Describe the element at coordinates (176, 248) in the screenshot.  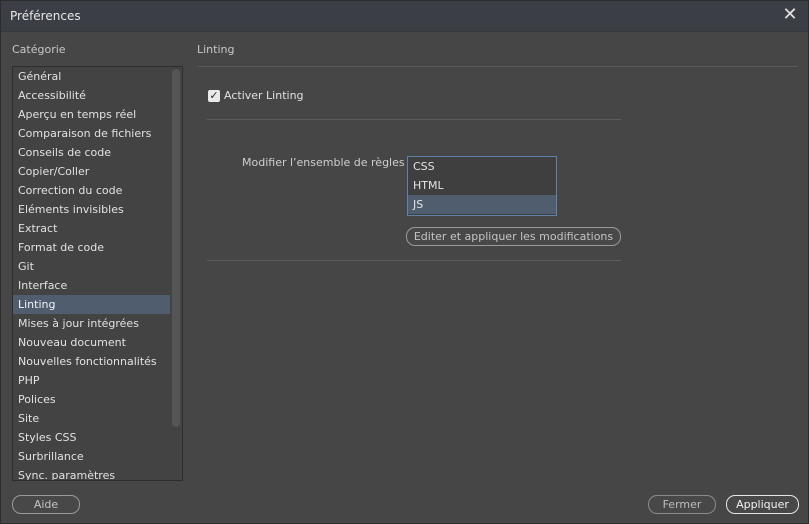
I see `category-scrollbar` at that location.